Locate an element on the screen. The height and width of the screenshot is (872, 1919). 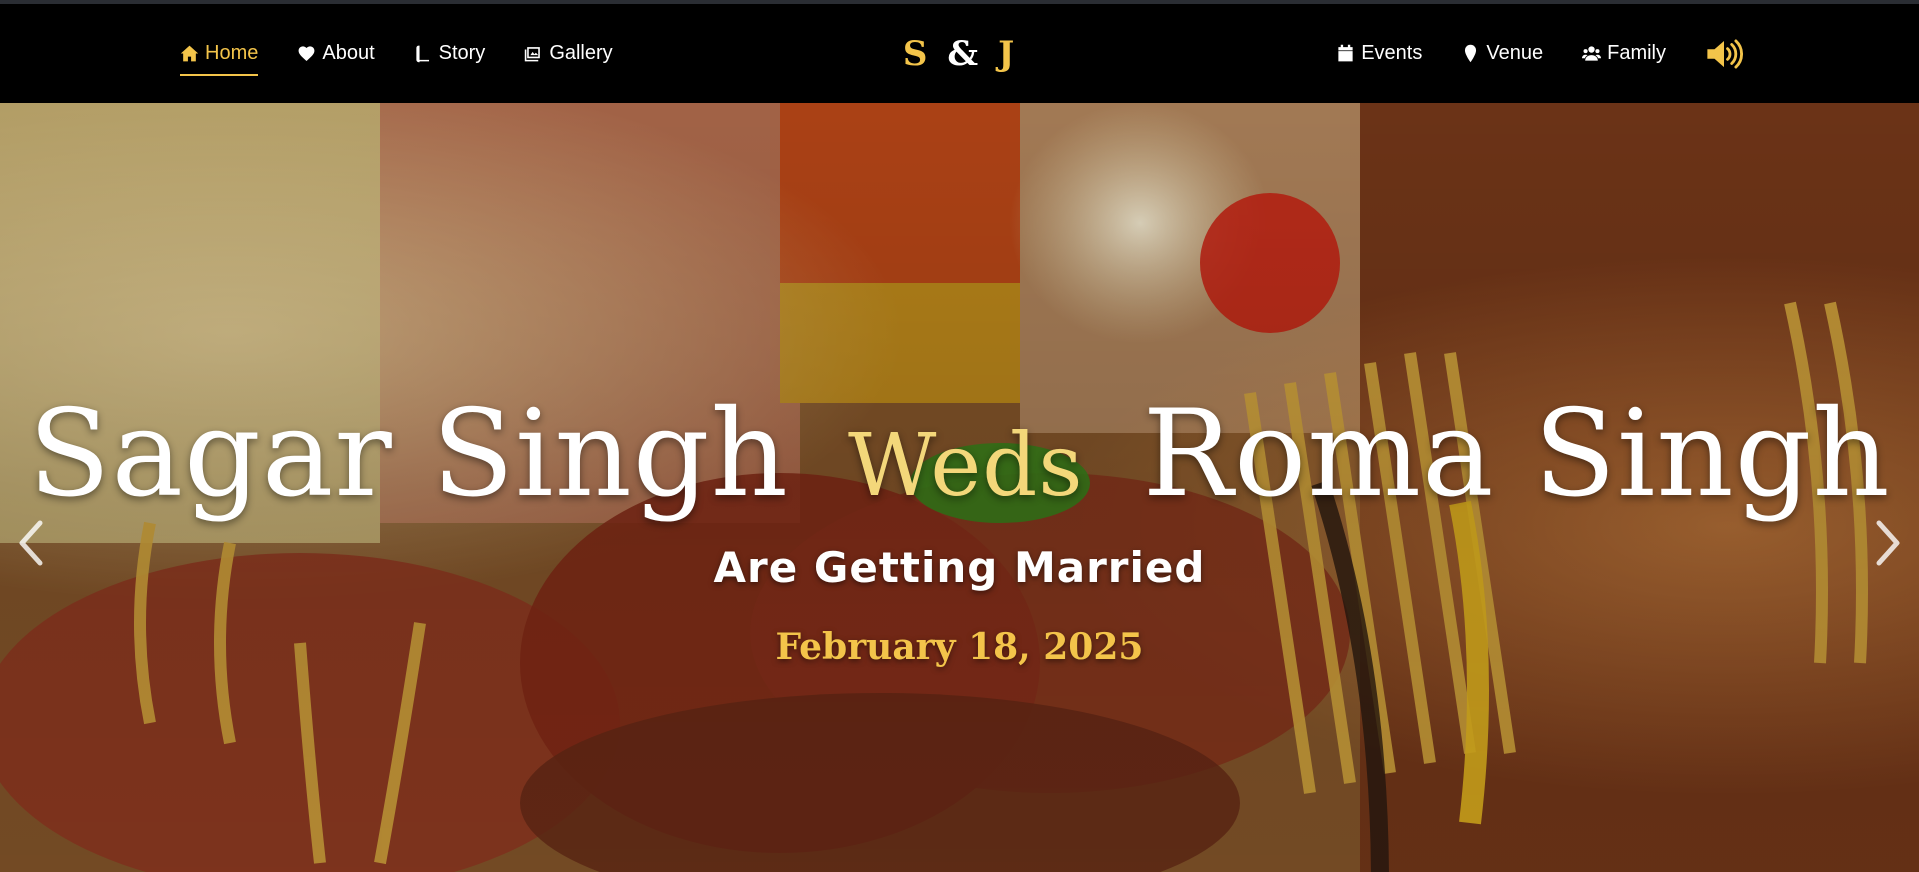
nav-gallery: Gallery is located at coordinates (568, 53).